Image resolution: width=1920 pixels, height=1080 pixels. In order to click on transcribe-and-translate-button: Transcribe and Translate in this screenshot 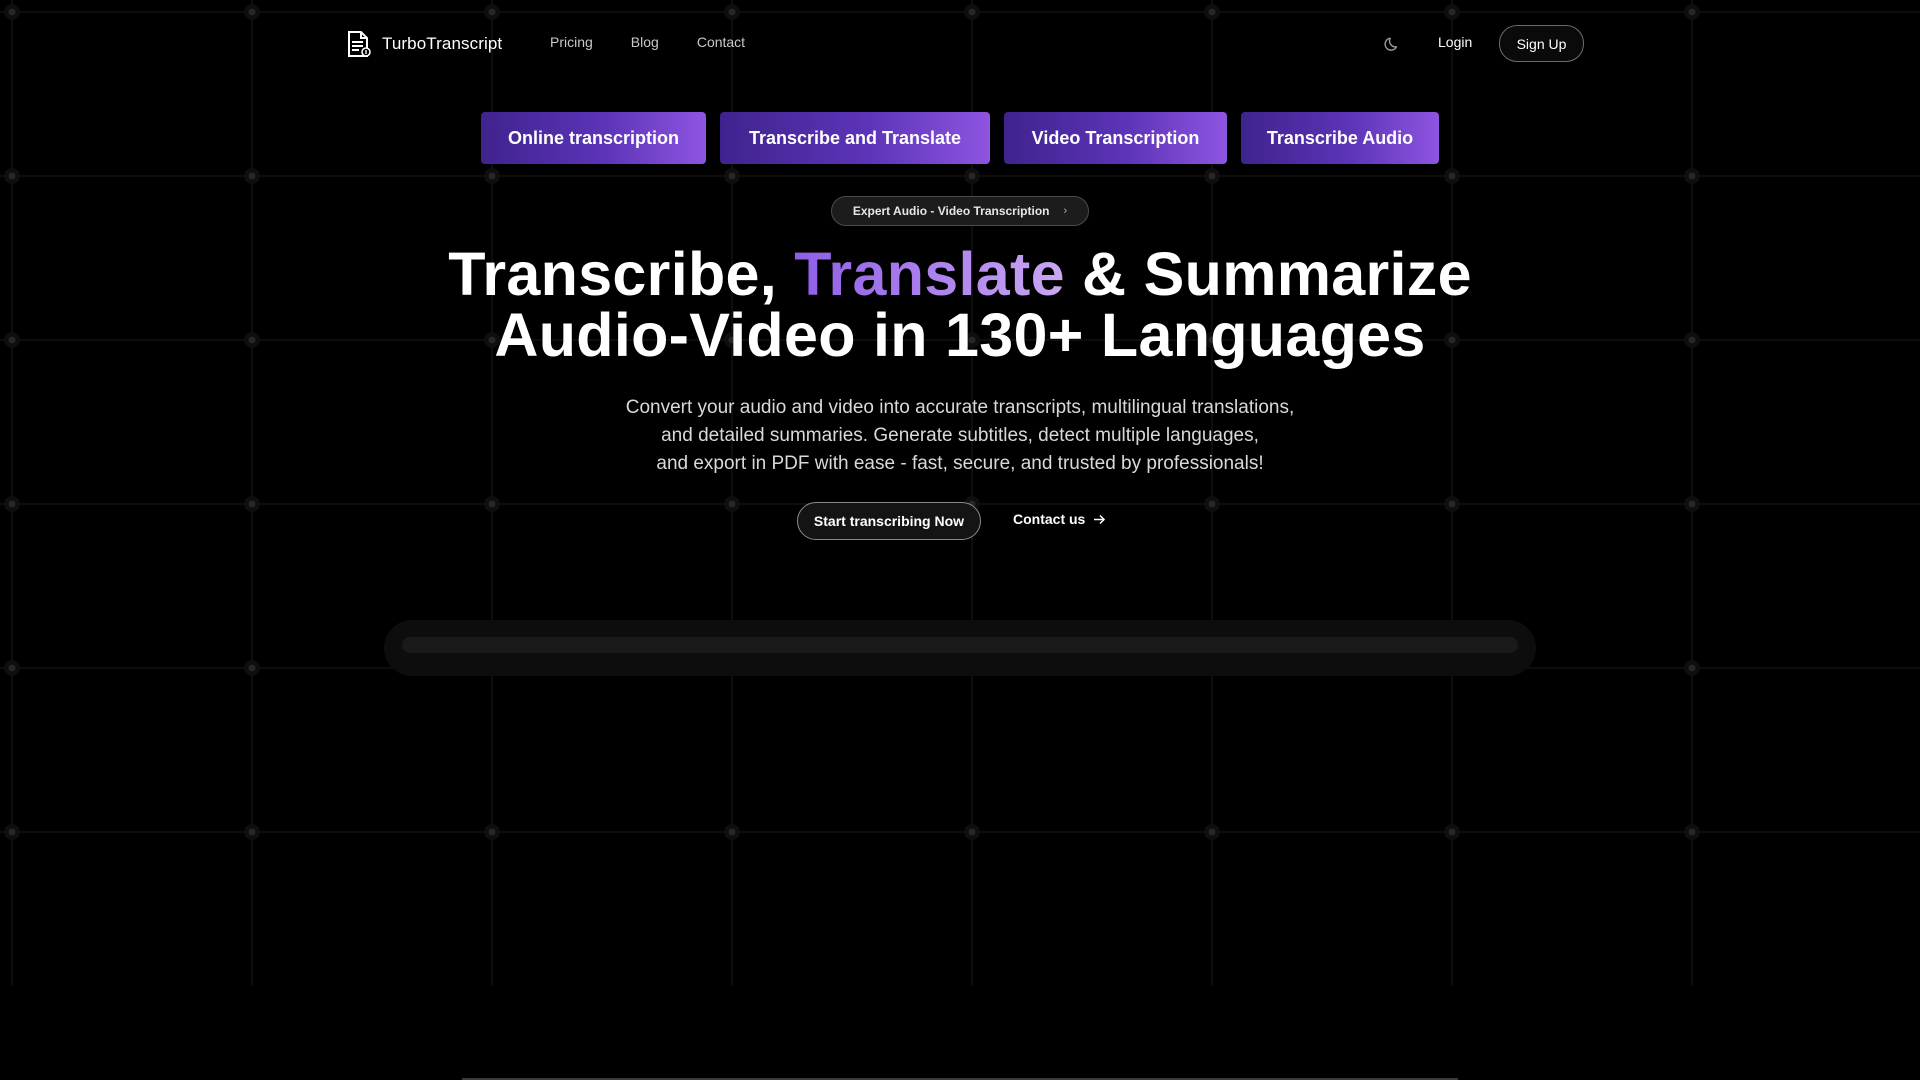, I will do `click(855, 138)`.